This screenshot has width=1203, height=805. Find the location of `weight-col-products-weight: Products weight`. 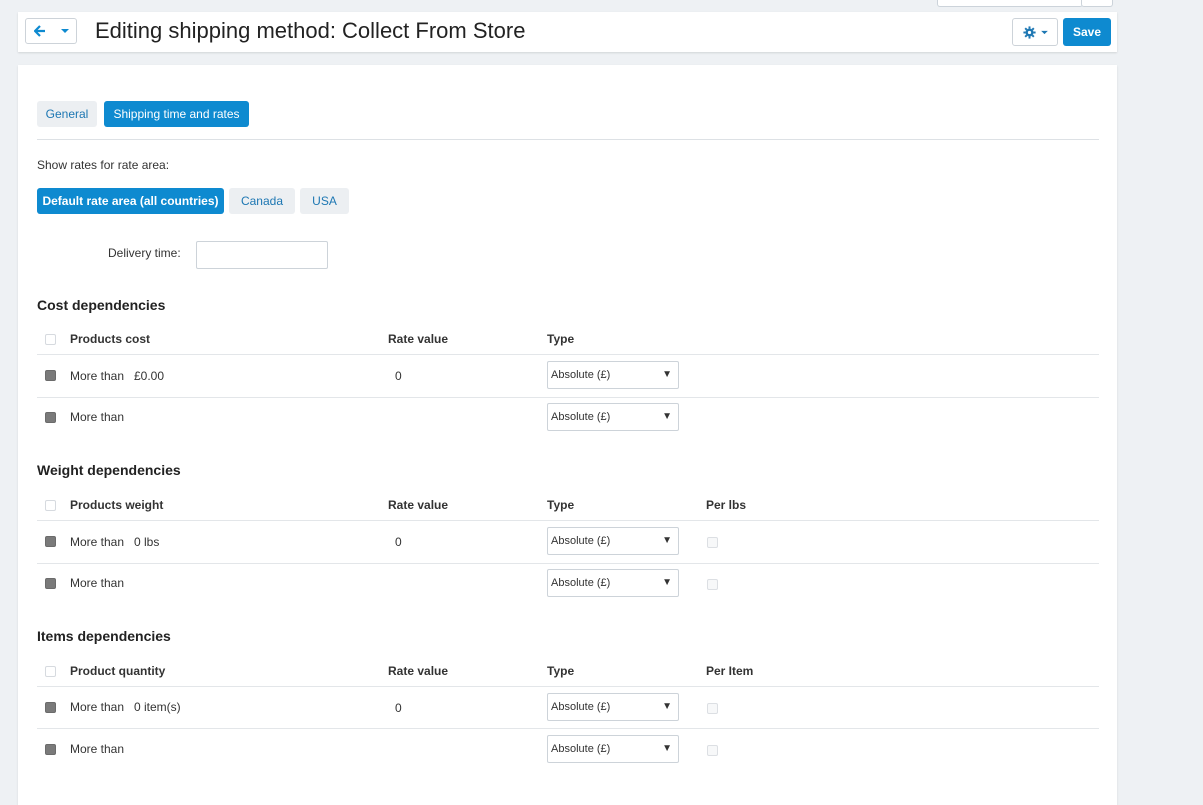

weight-col-products-weight: Products weight is located at coordinates (117, 505).